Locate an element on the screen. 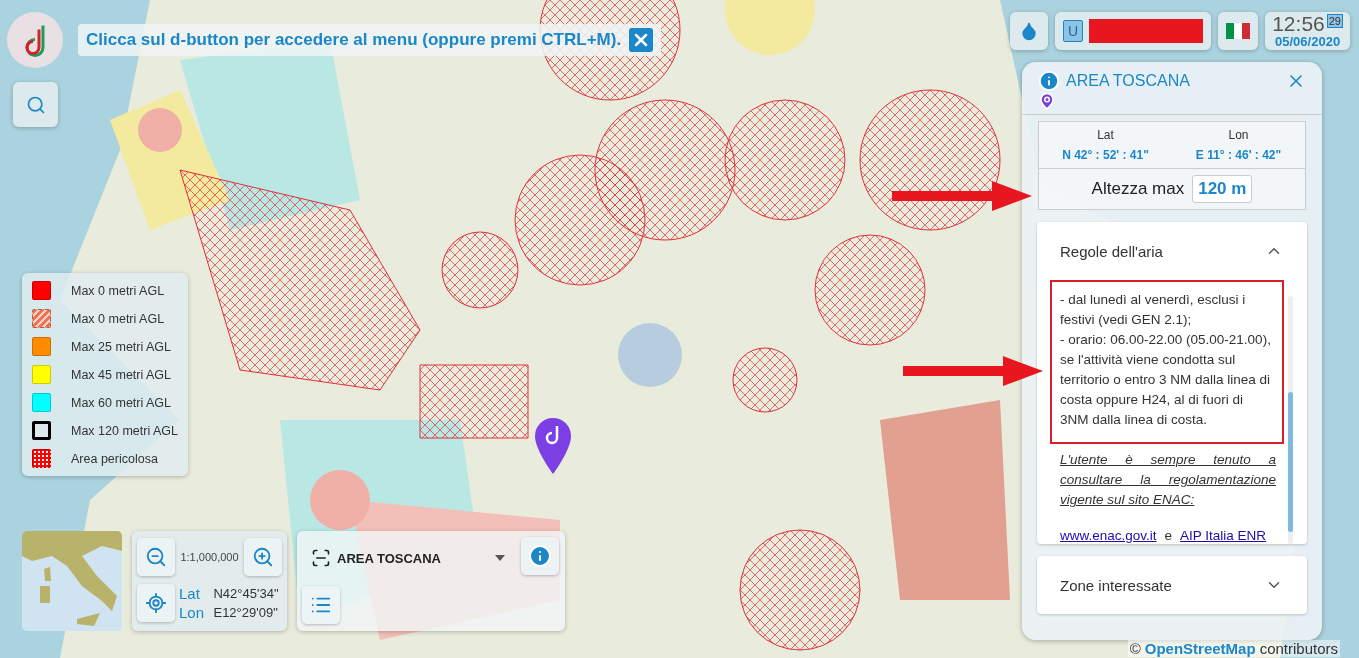 This screenshot has width=1359, height=658. map-pin-icon is located at coordinates (553, 446).